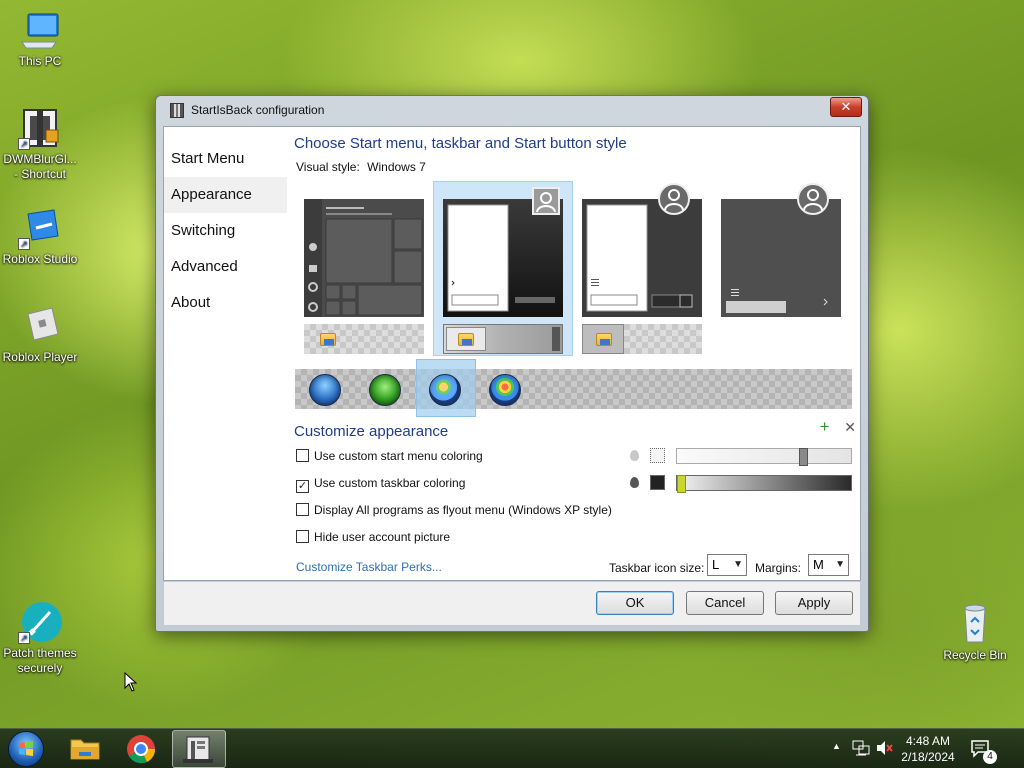 This screenshot has width=1024, height=768. Describe the element at coordinates (225, 195) in the screenshot. I see `sidebar-item-appearance: Appearance` at that location.